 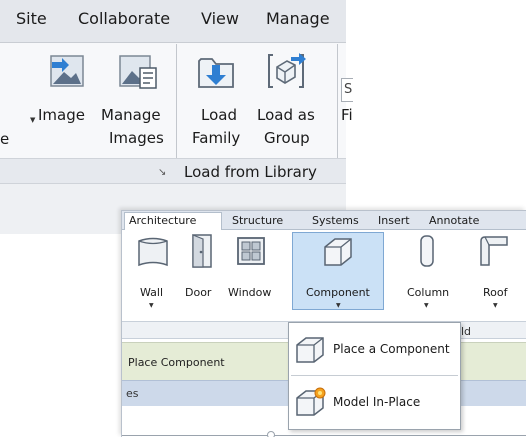 I want to click on load-family-label-line1: Load, so click(x=219, y=115).